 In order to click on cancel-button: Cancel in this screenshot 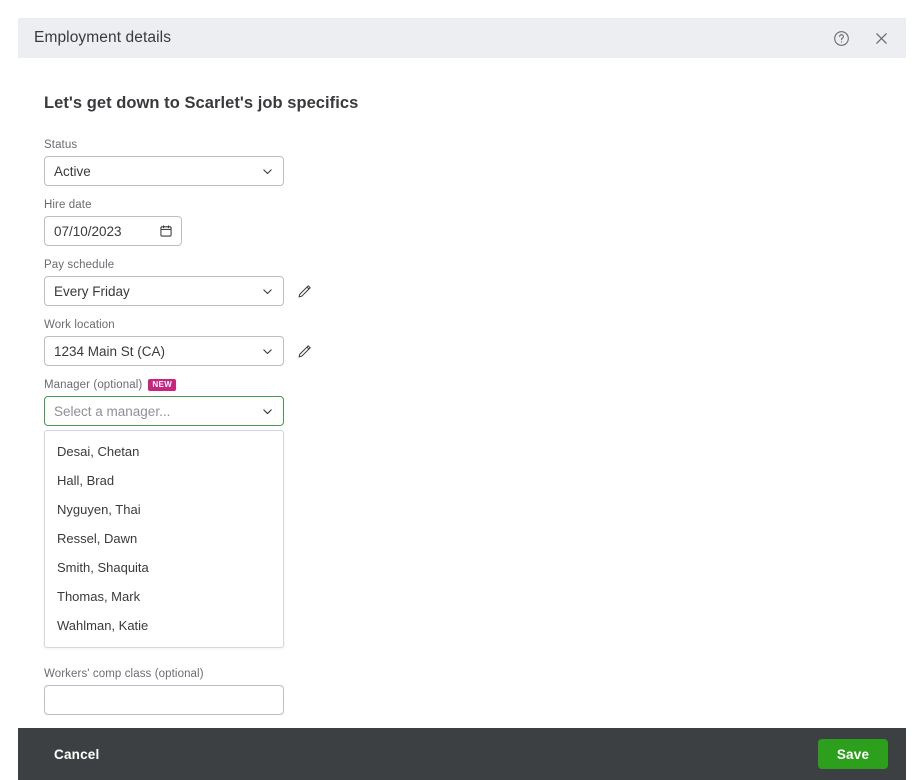, I will do `click(76, 754)`.